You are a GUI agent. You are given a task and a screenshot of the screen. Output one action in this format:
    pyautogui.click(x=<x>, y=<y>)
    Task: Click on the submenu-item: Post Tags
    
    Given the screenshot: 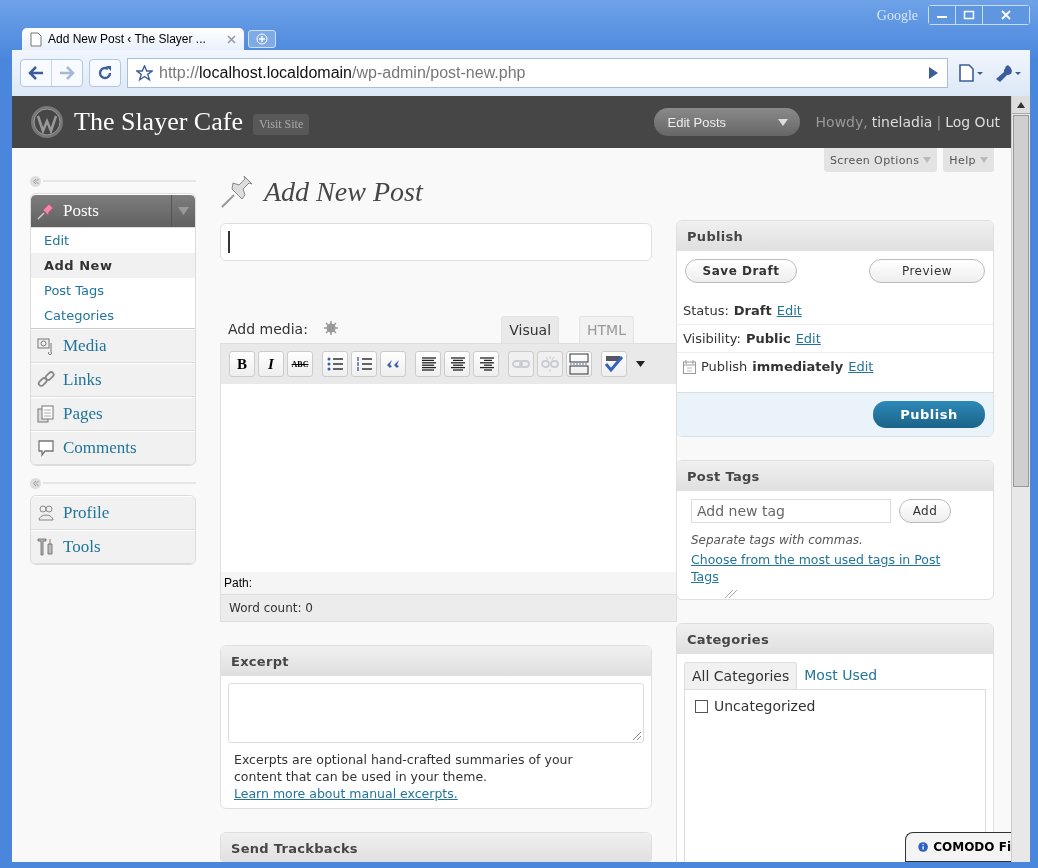 What is the action you would take?
    pyautogui.click(x=113, y=290)
    